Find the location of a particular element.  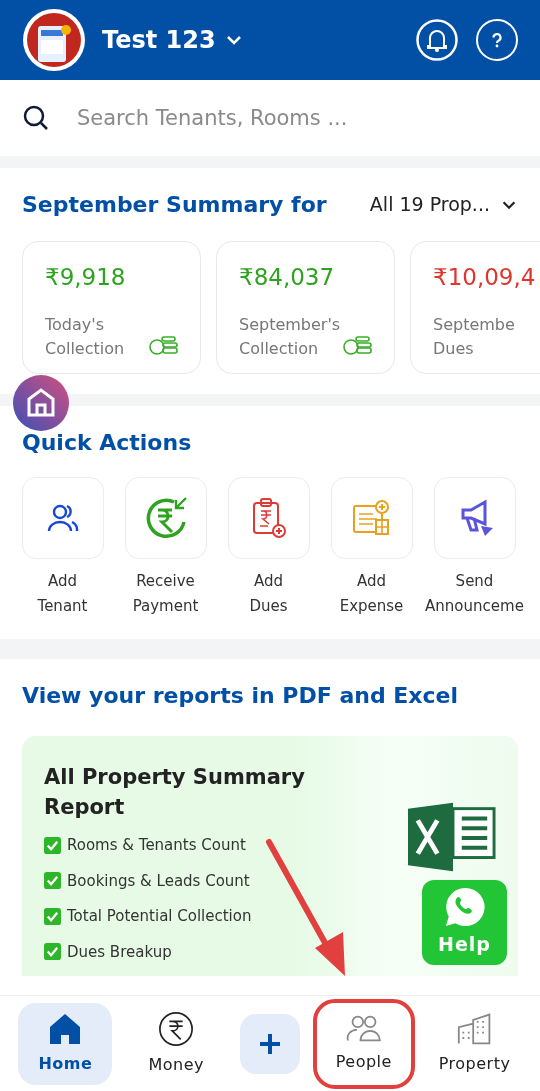

report-title: All Property Summary Report is located at coordinates (175, 792).